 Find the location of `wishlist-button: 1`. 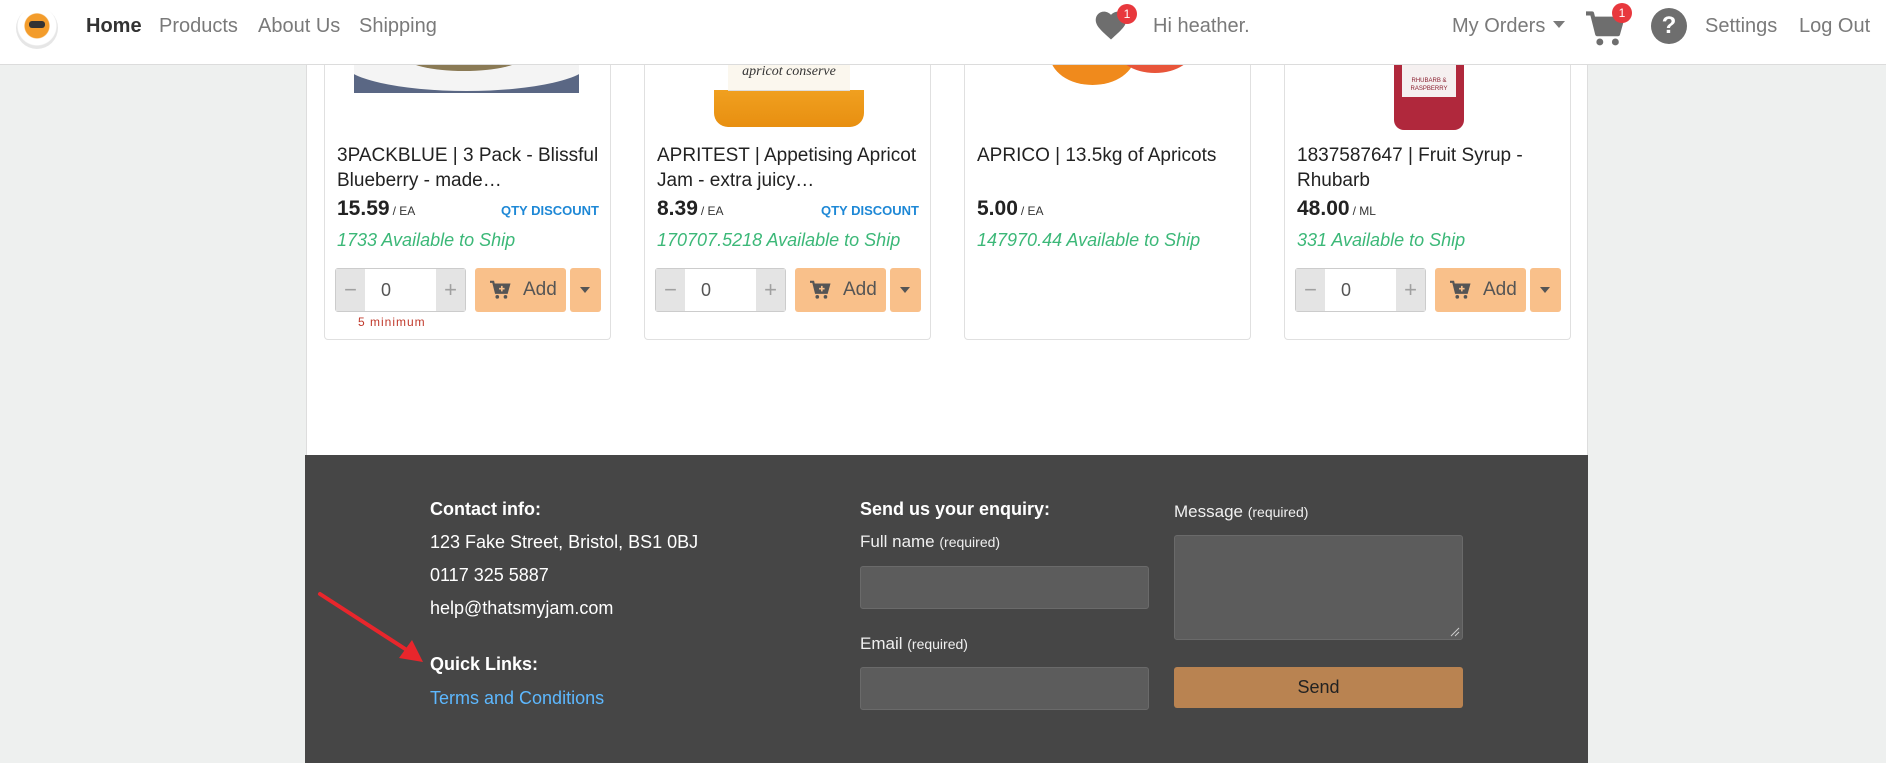

wishlist-button: 1 is located at coordinates (1115, 25).